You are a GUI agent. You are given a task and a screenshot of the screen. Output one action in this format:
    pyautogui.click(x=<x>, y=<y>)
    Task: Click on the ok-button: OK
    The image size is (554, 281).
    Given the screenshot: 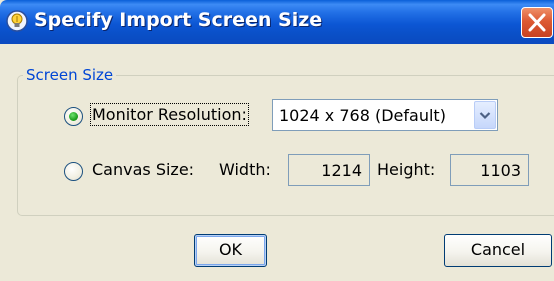 What is the action you would take?
    pyautogui.click(x=230, y=250)
    